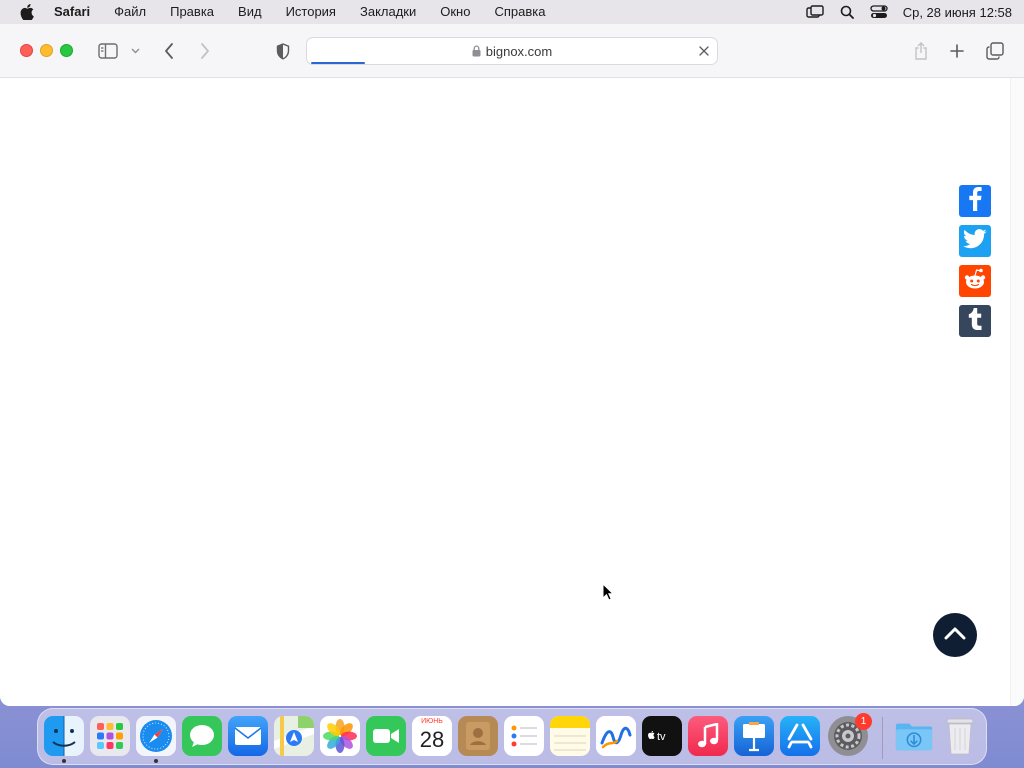 The width and height of the screenshot is (1024, 768). I want to click on system-settings-badge: 1, so click(863, 721).